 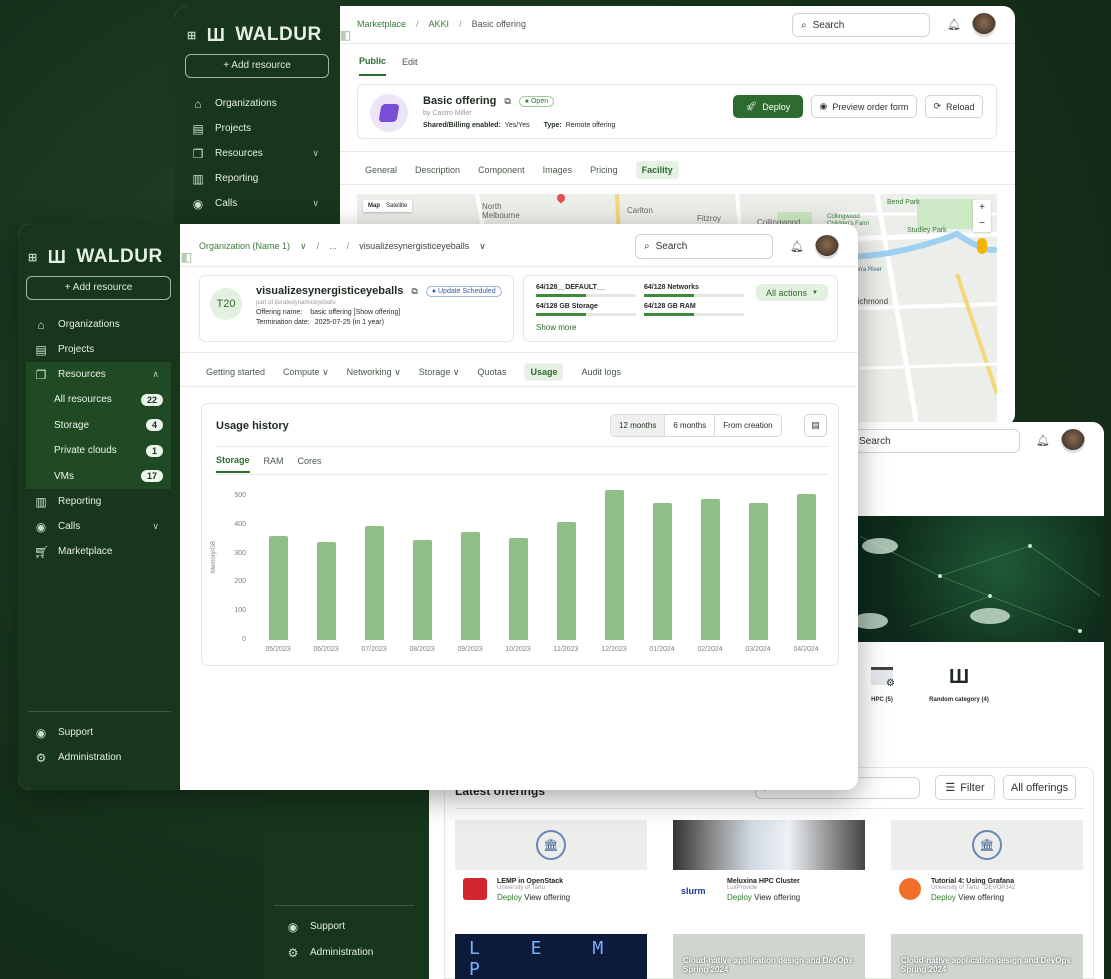 I want to click on tab-public: Public, so click(x=373, y=66).